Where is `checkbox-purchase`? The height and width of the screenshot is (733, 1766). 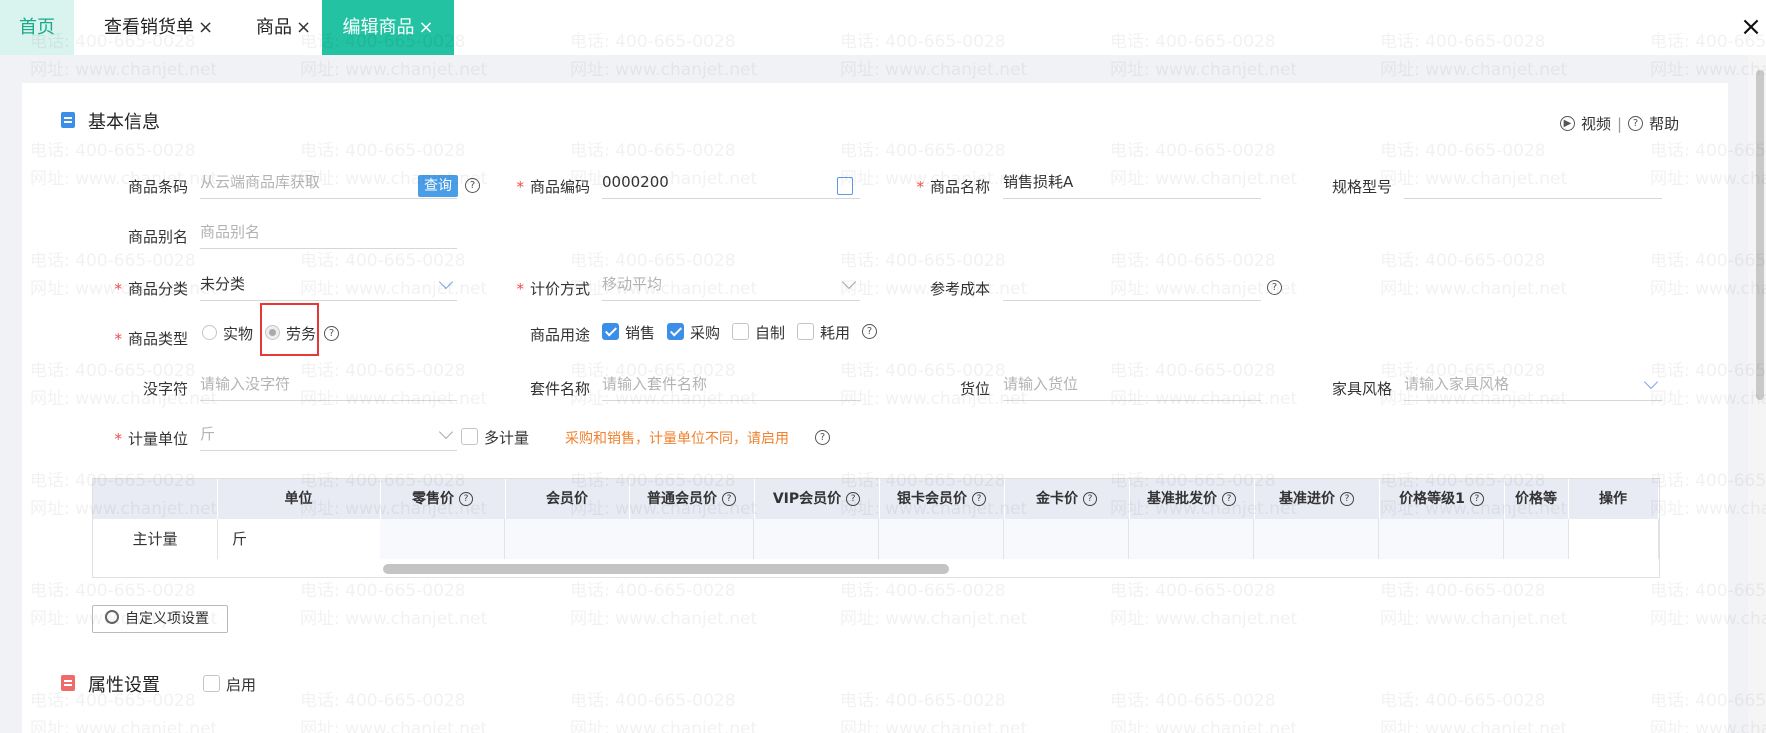 checkbox-purchase is located at coordinates (675, 331).